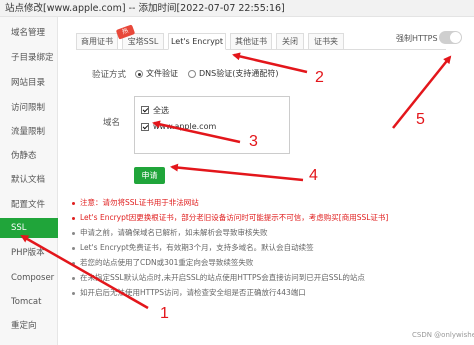 Image resolution: width=474 pixels, height=345 pixels. Describe the element at coordinates (29, 58) in the screenshot. I see `sidebar-item-subdir: 子目录绑定` at that location.